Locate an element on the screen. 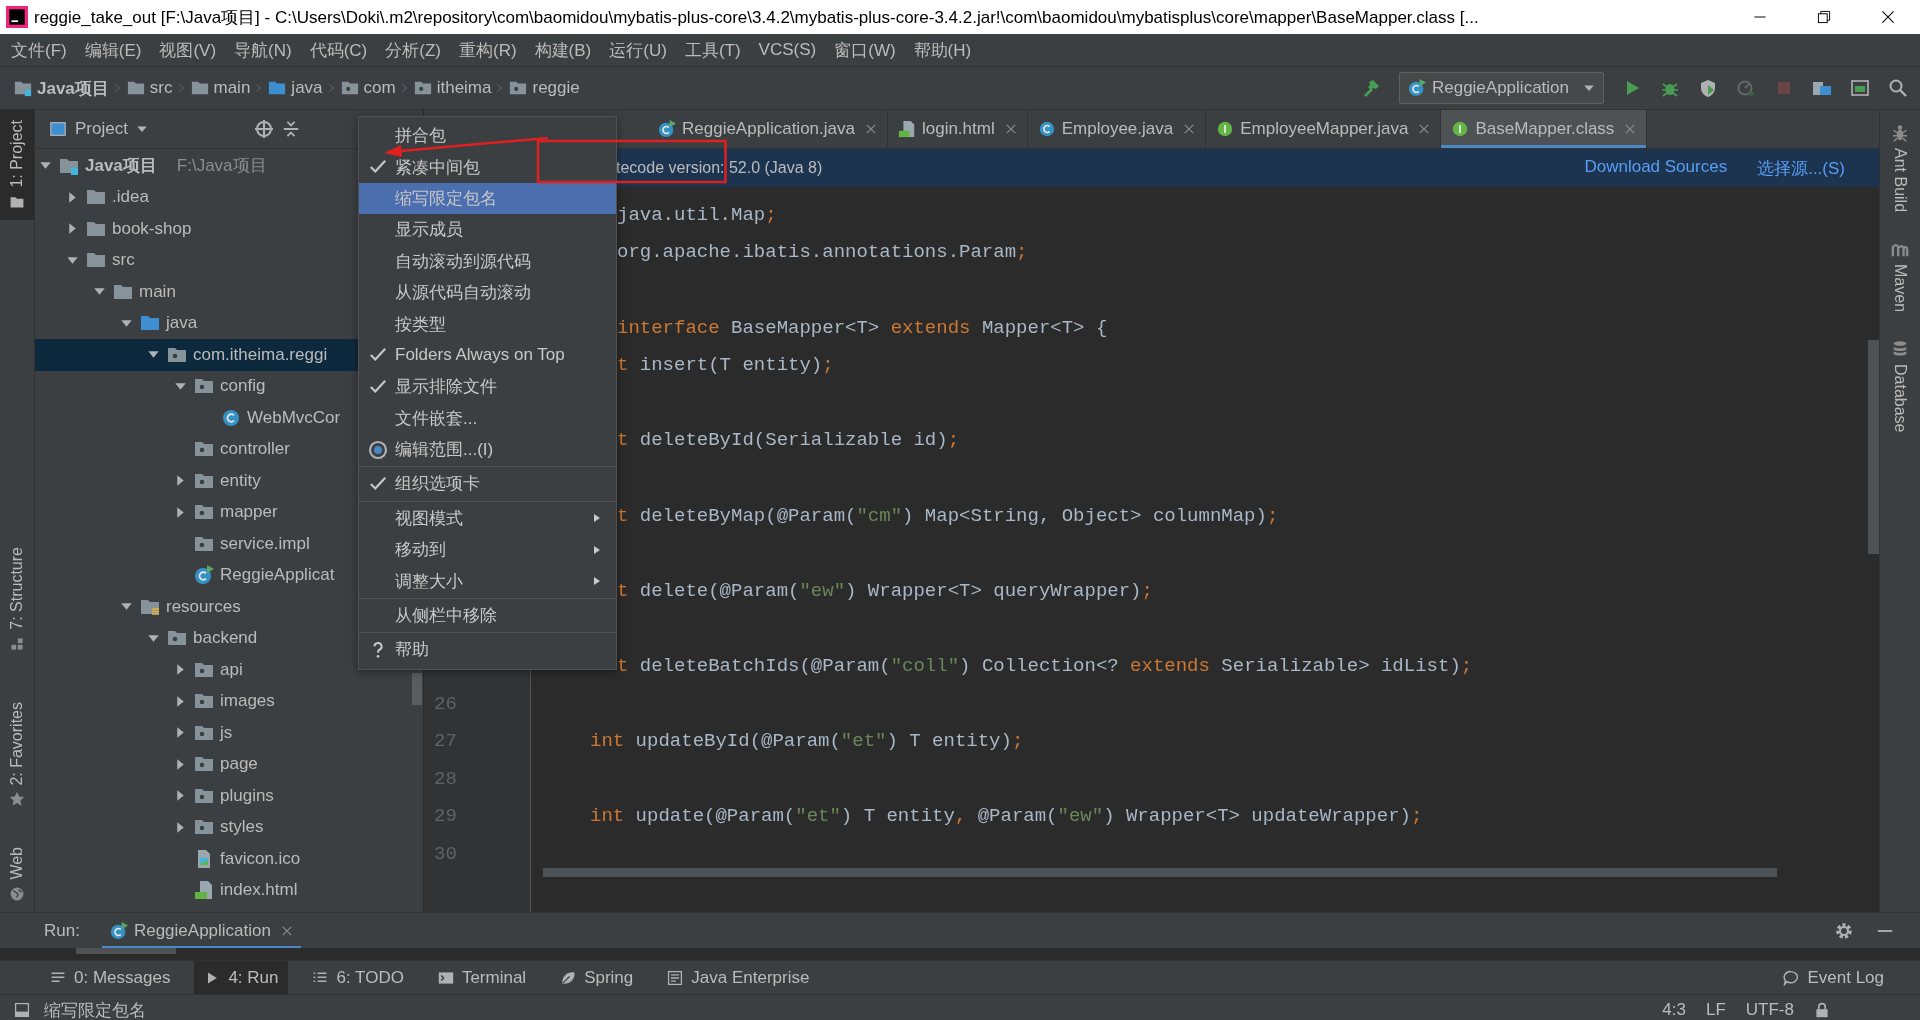  code-line: t deleteById(Serializable id); is located at coordinates (788, 440).